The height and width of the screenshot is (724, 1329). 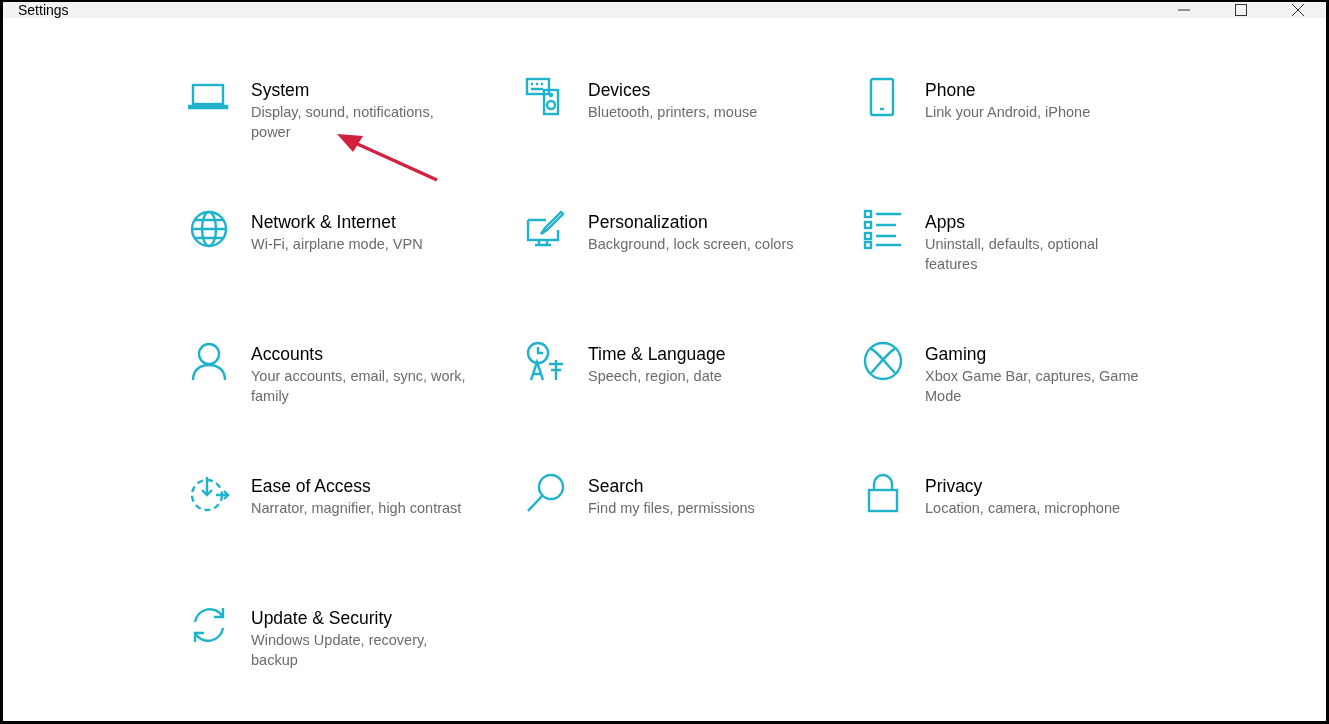 I want to click on close-icon, so click(x=1297, y=10).